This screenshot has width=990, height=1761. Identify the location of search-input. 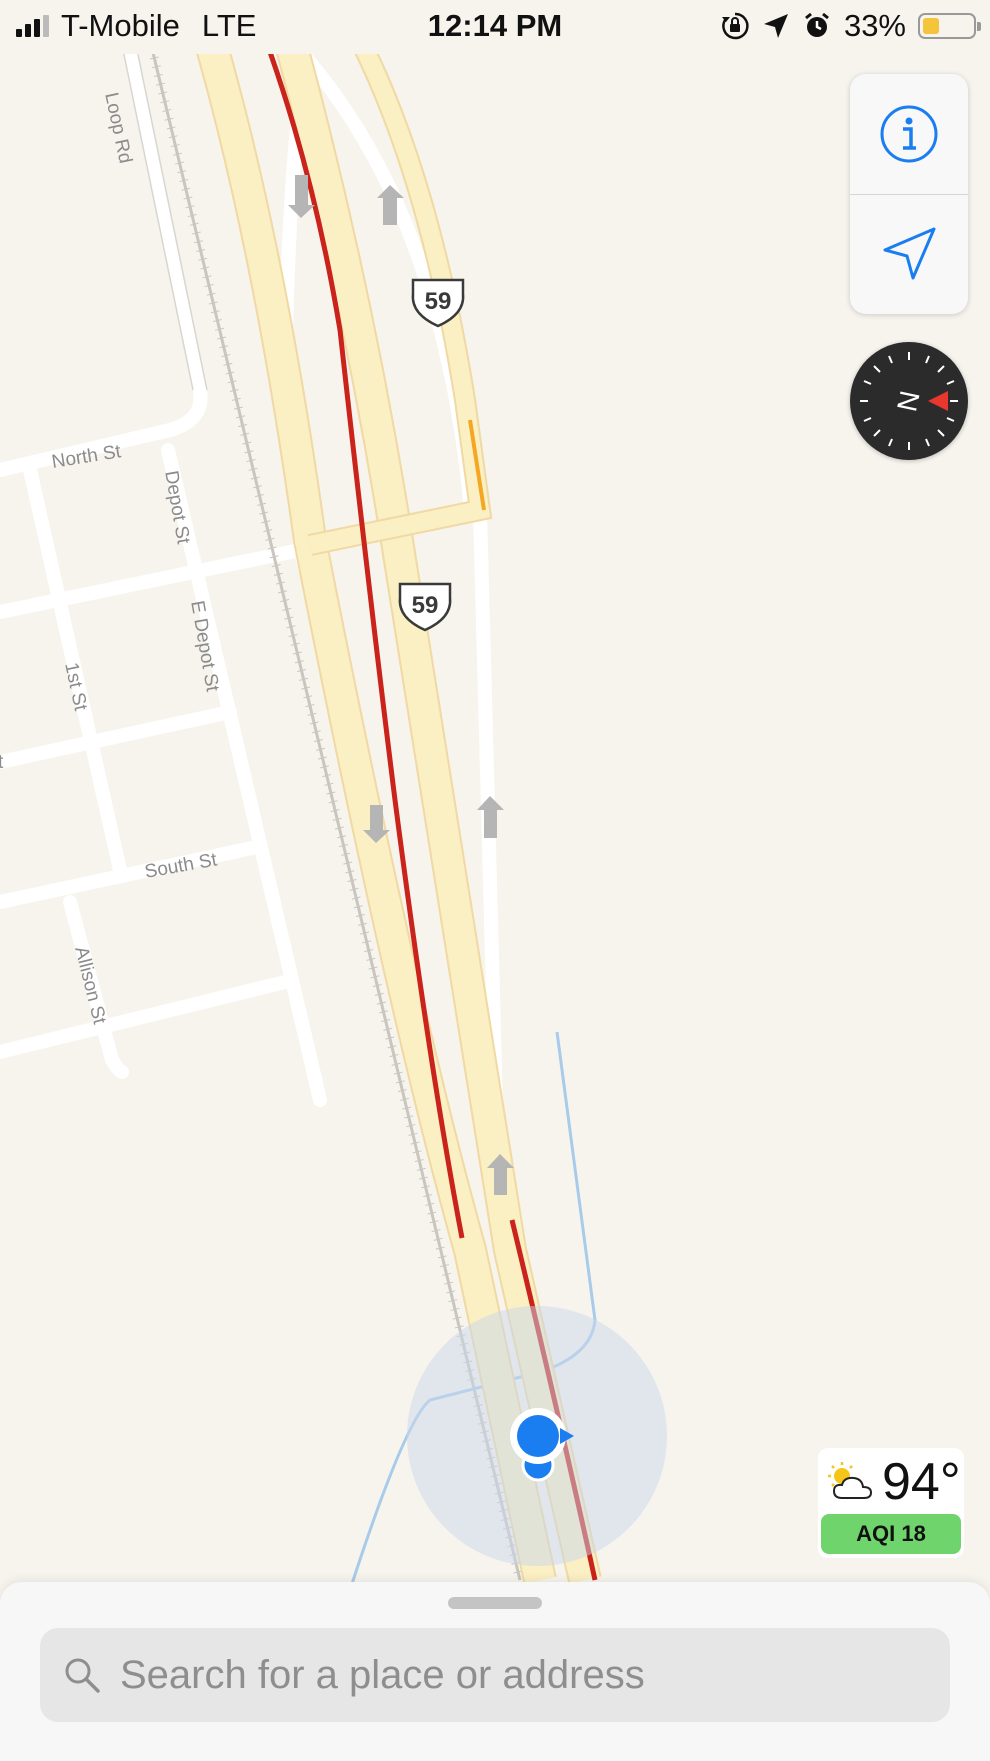
(530, 1675).